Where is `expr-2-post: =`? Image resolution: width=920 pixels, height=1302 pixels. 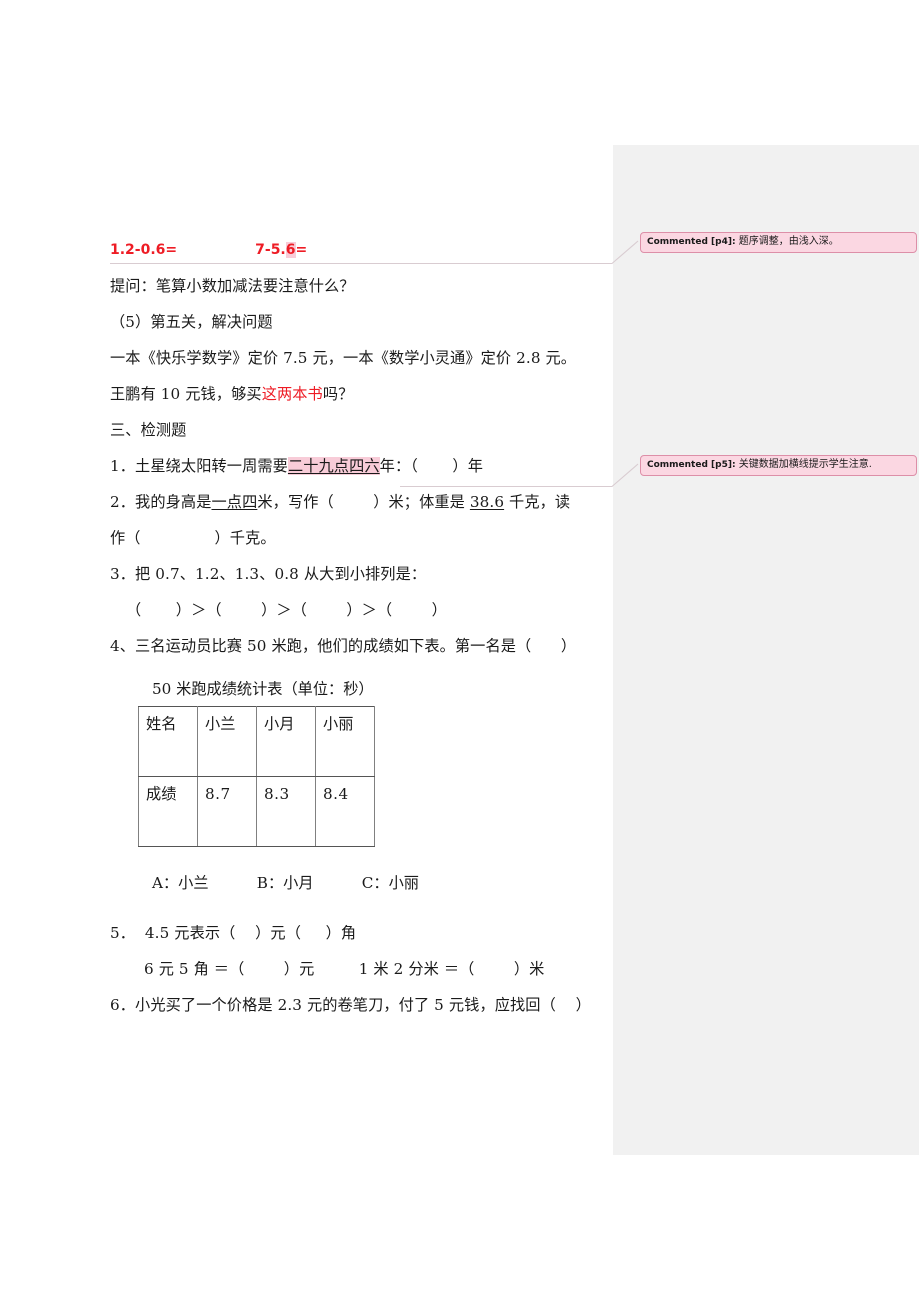
expr-2-post: = is located at coordinates (301, 250).